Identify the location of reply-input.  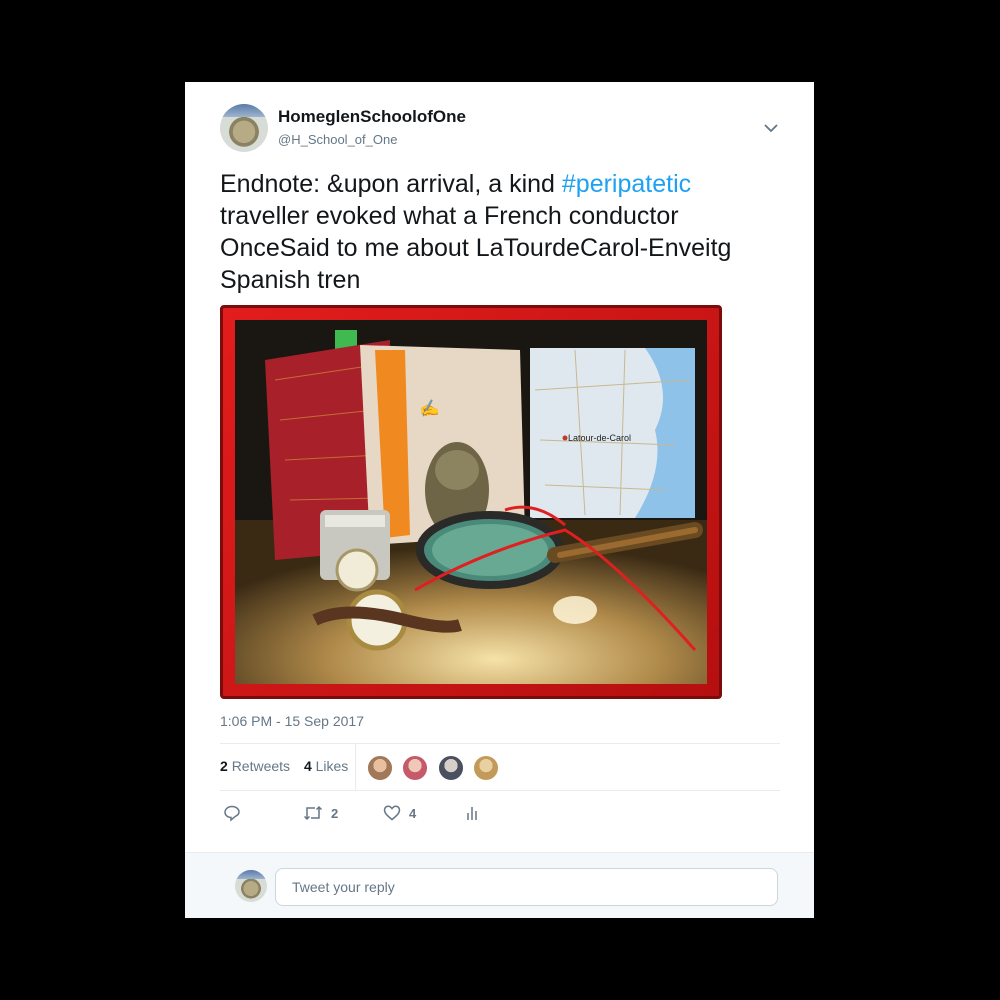
(526, 887).